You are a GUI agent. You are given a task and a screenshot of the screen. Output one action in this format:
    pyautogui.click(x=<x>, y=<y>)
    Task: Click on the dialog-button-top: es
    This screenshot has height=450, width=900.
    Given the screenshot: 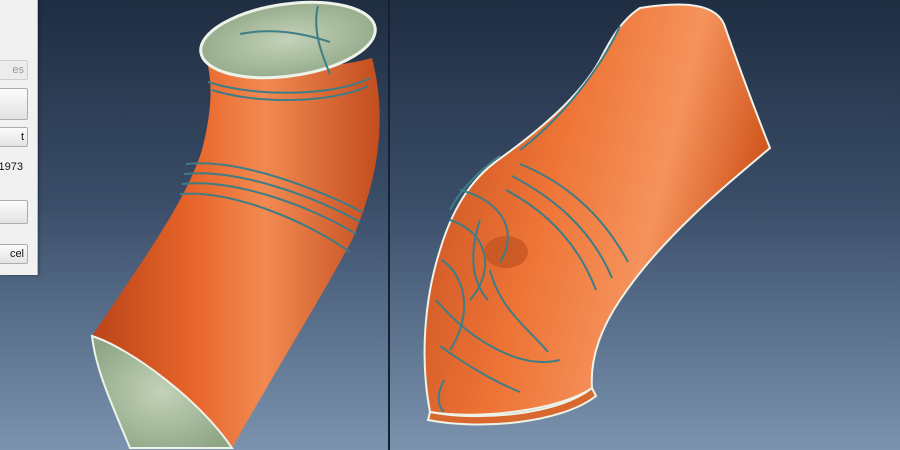 What is the action you would take?
    pyautogui.click(x=14, y=70)
    